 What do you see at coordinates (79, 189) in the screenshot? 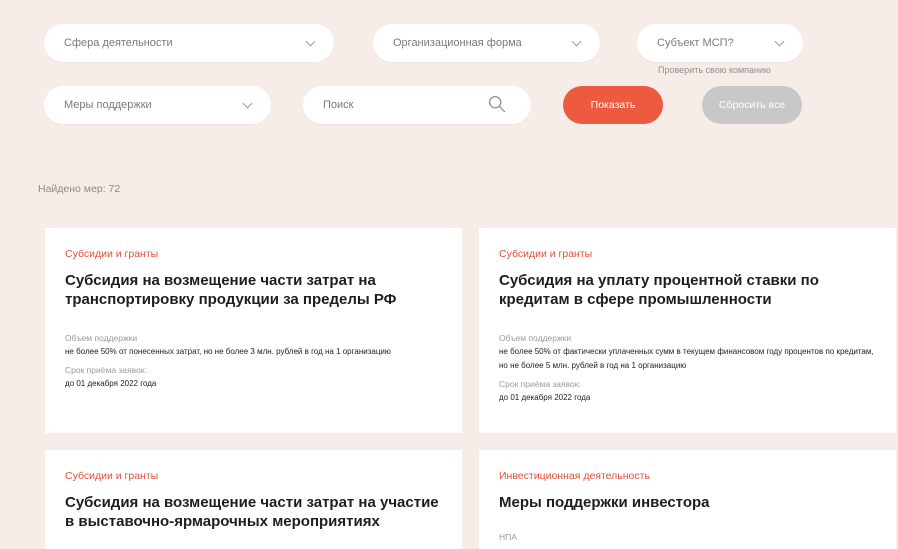
I see `found-count: Найдено мер: 72` at bounding box center [79, 189].